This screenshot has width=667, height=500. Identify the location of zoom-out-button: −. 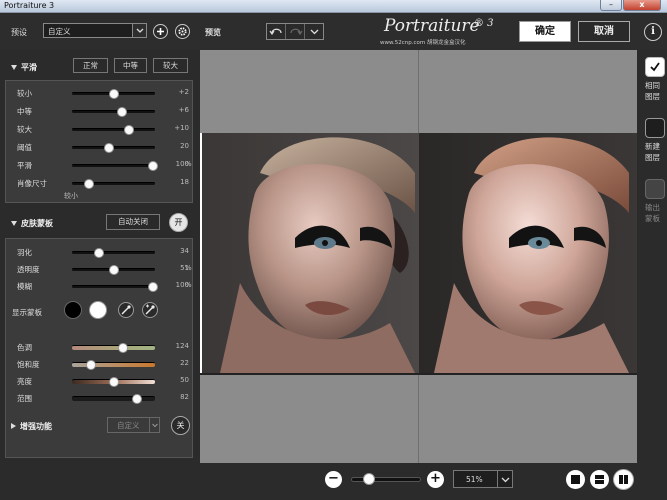
(333, 479).